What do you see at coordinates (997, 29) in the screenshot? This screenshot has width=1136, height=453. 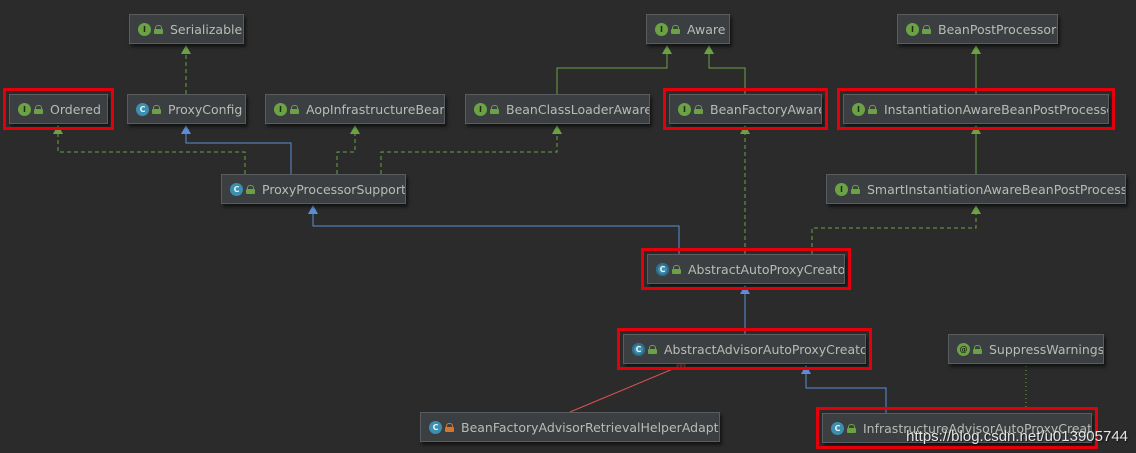 I see `node-label: BeanPostProcessor` at bounding box center [997, 29].